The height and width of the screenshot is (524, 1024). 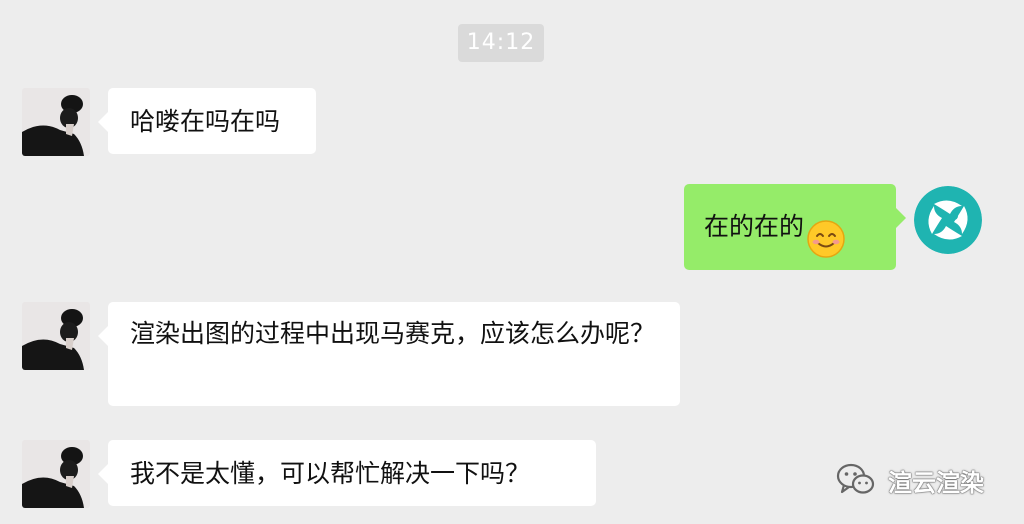 I want to click on message-text: 哈喽在吗在吗, so click(x=205, y=121).